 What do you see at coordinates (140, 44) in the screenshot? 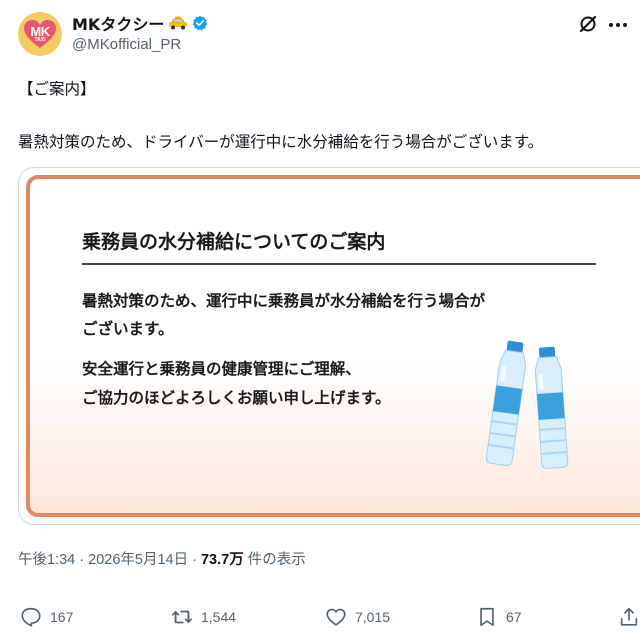
I see `author-handle: @MKofficial_PR` at bounding box center [140, 44].